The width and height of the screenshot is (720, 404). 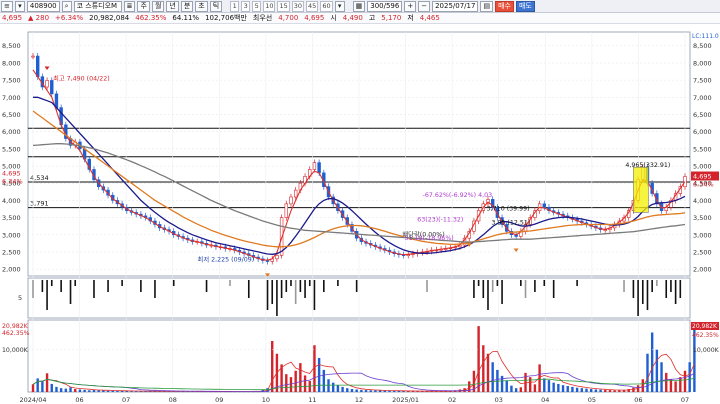 I want to click on period-60: 60, so click(x=326, y=6).